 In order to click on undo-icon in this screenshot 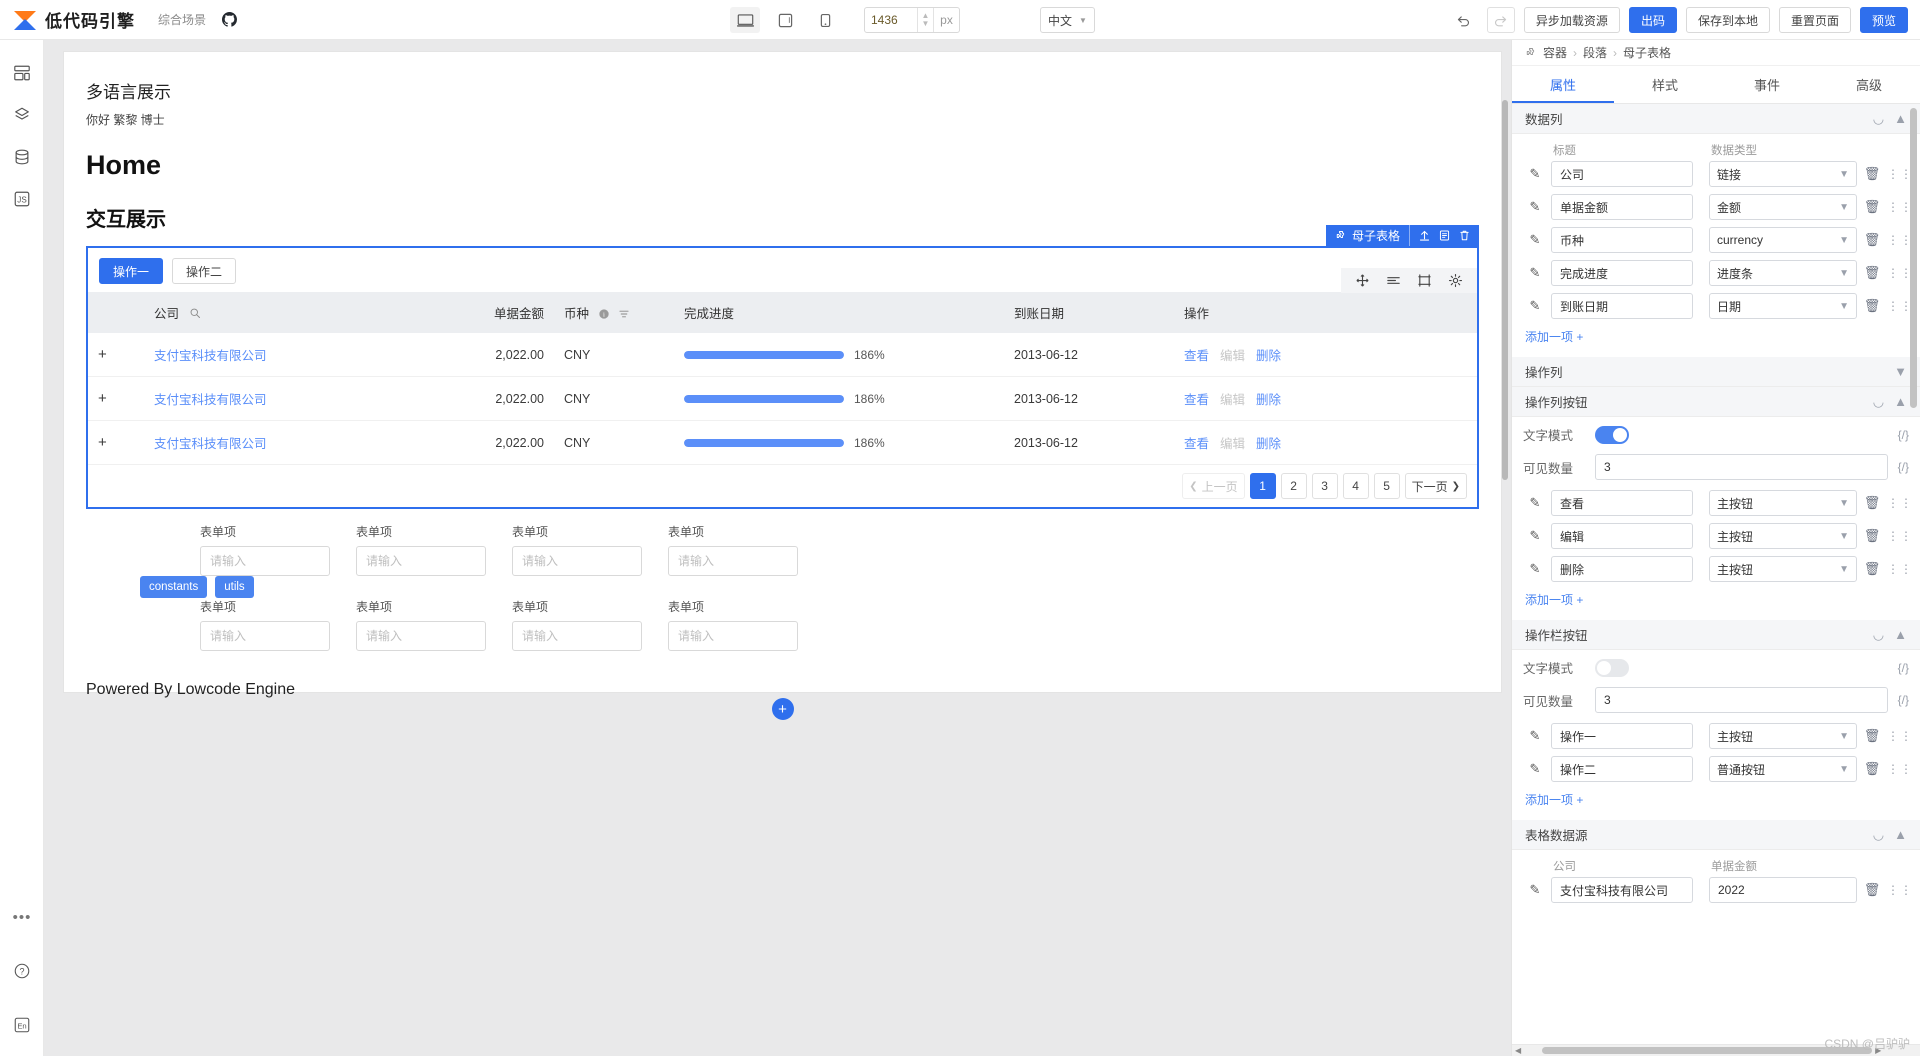, I will do `click(1464, 20)`.